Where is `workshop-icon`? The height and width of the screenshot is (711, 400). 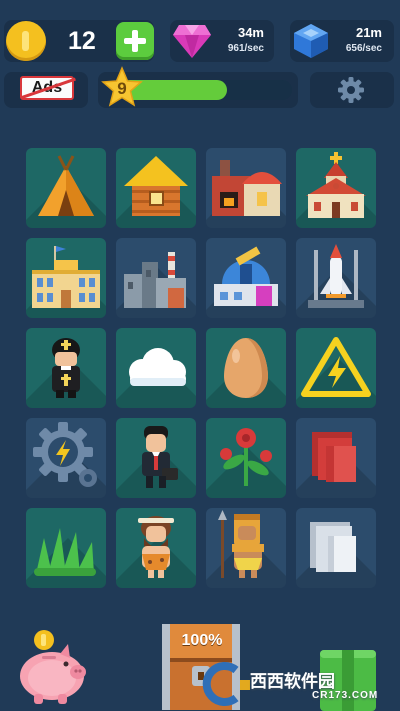
workshop-icon is located at coordinates (247, 188).